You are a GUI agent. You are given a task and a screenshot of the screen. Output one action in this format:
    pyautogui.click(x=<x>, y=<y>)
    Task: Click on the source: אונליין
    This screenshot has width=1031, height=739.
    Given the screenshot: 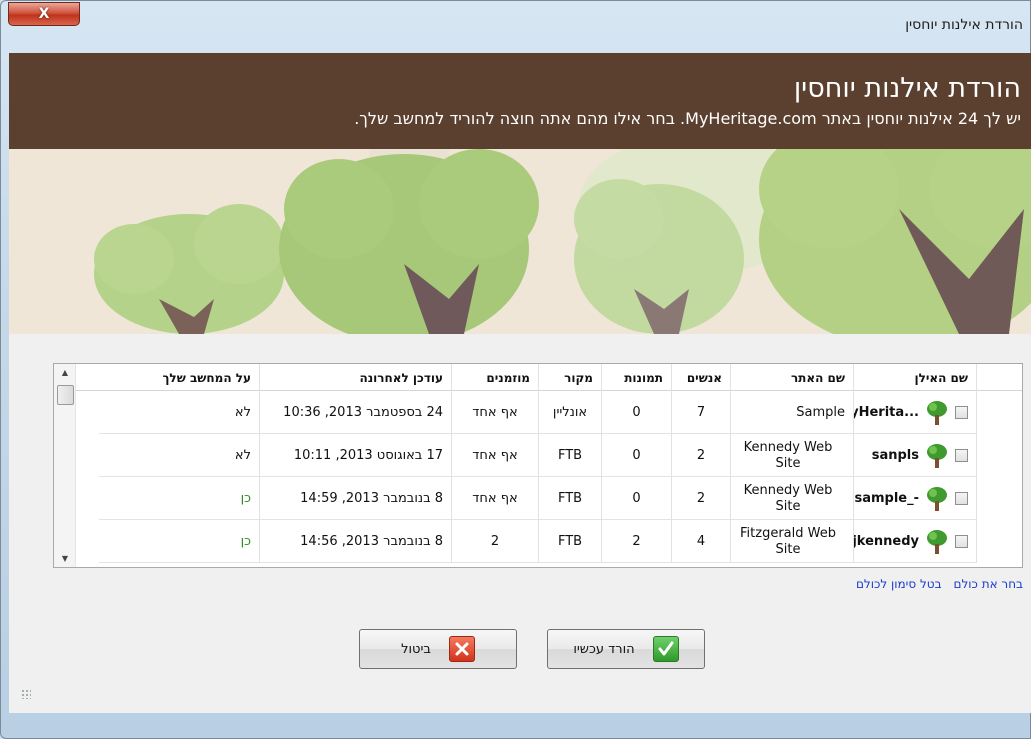 What is the action you would take?
    pyautogui.click(x=570, y=412)
    